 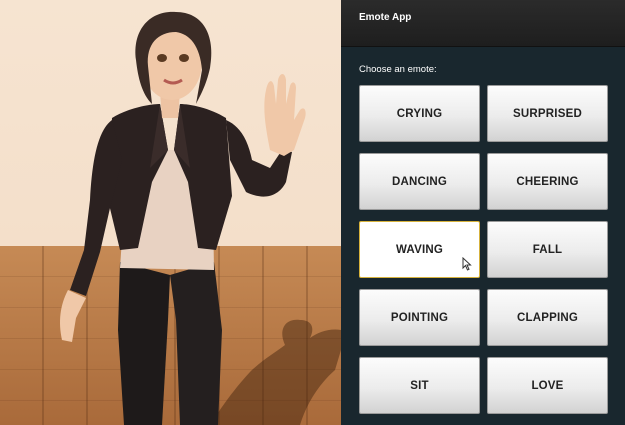 What do you see at coordinates (385, 17) in the screenshot?
I see `app-title: Emote App` at bounding box center [385, 17].